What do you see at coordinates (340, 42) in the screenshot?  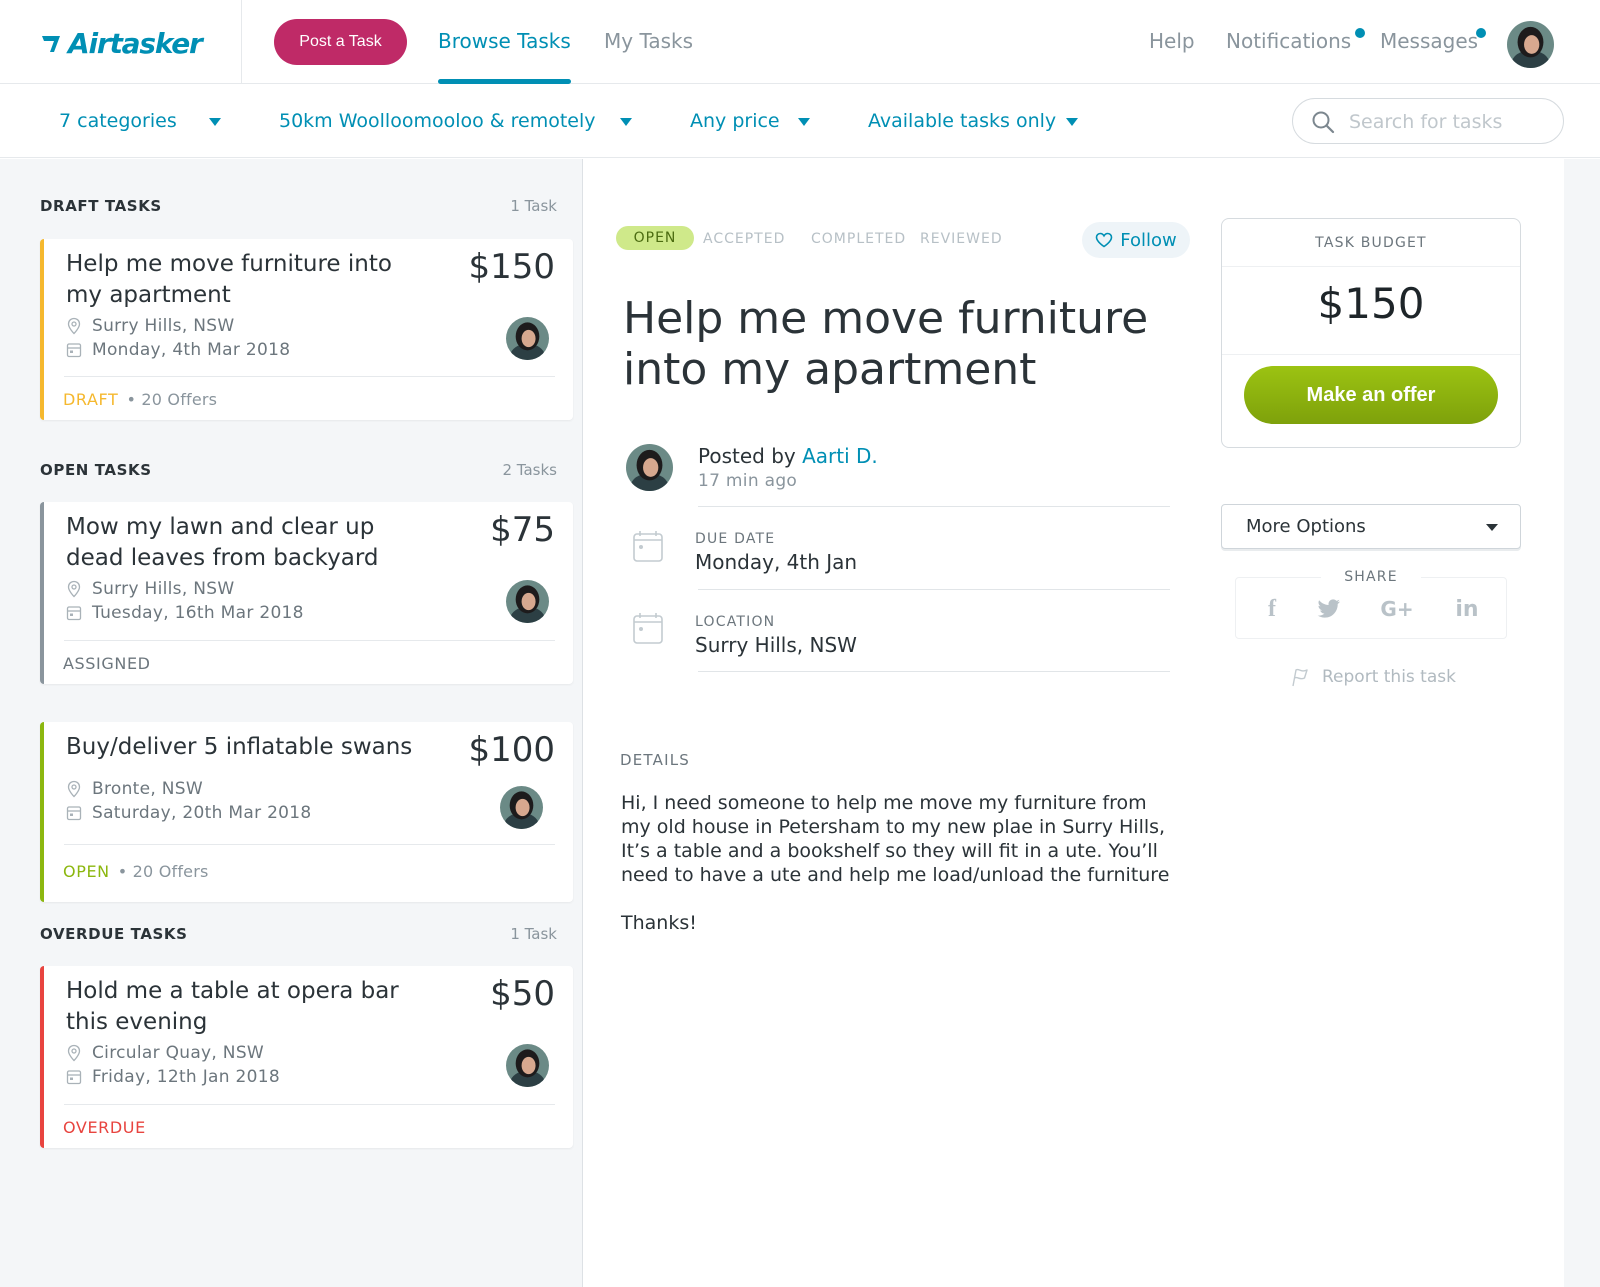 I see `post-task-button: Post a Task` at bounding box center [340, 42].